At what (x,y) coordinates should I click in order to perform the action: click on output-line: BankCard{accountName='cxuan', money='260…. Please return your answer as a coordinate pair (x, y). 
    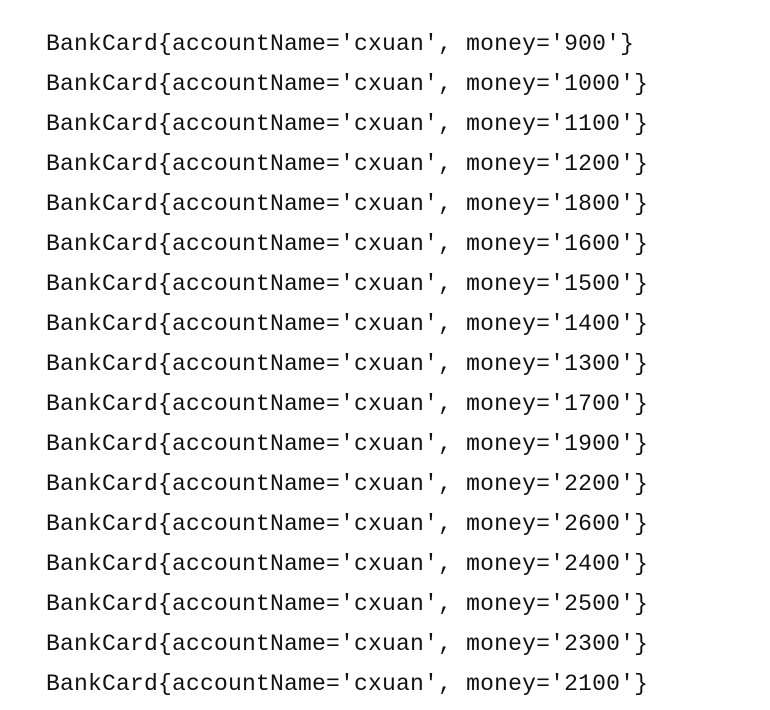
    Looking at the image, I should click on (347, 524).